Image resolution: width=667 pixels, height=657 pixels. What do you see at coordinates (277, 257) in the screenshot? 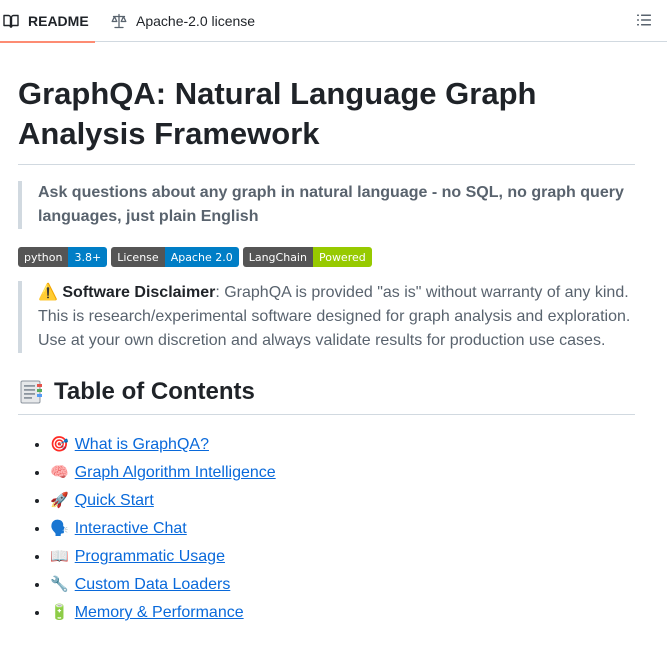
I see `badge-label: LangChain` at bounding box center [277, 257].